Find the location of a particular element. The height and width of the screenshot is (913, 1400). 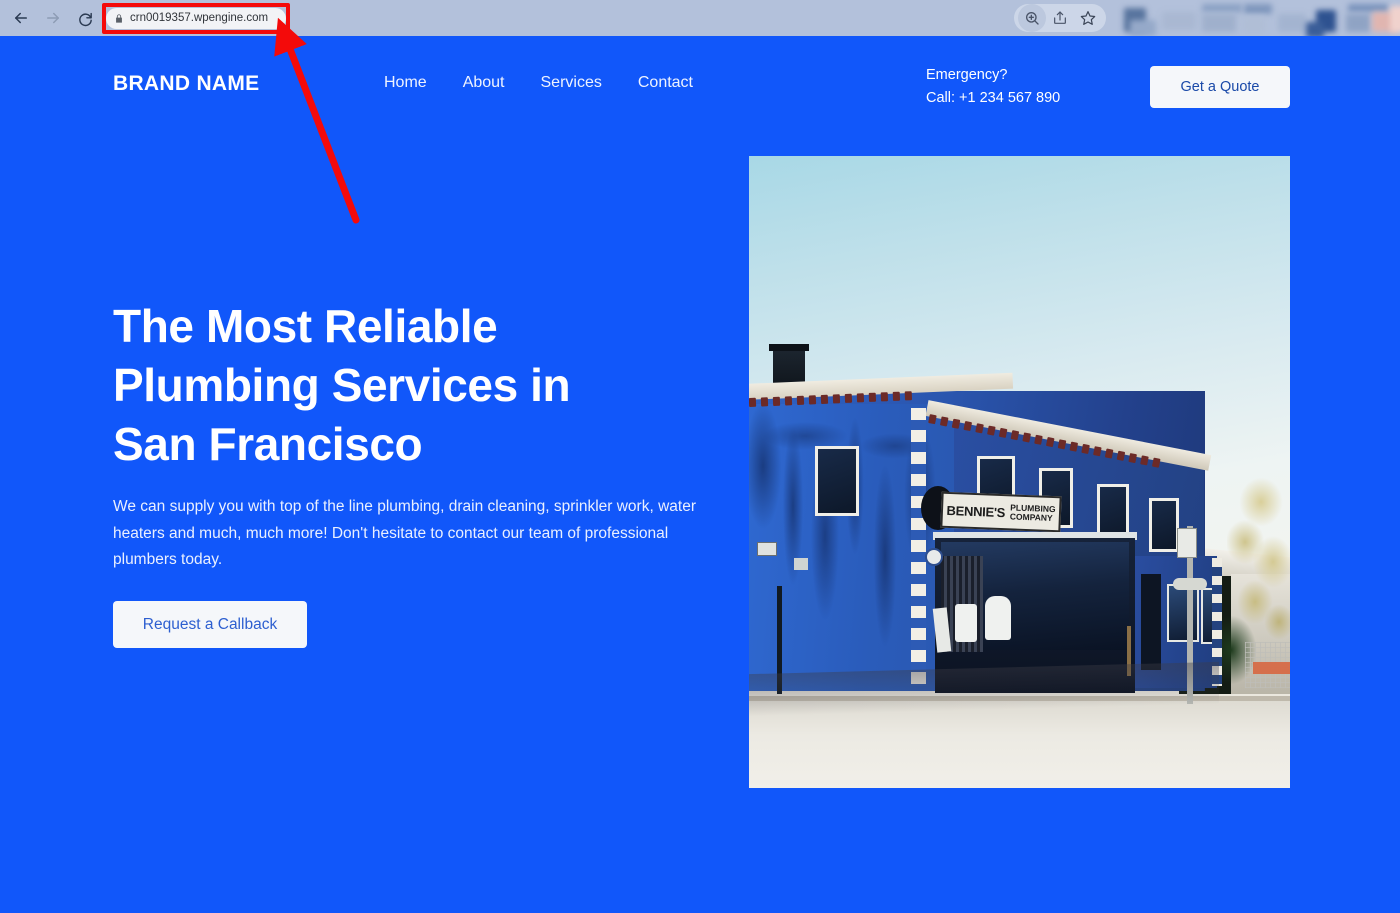

orange-barrier is located at coordinates (1271, 668).